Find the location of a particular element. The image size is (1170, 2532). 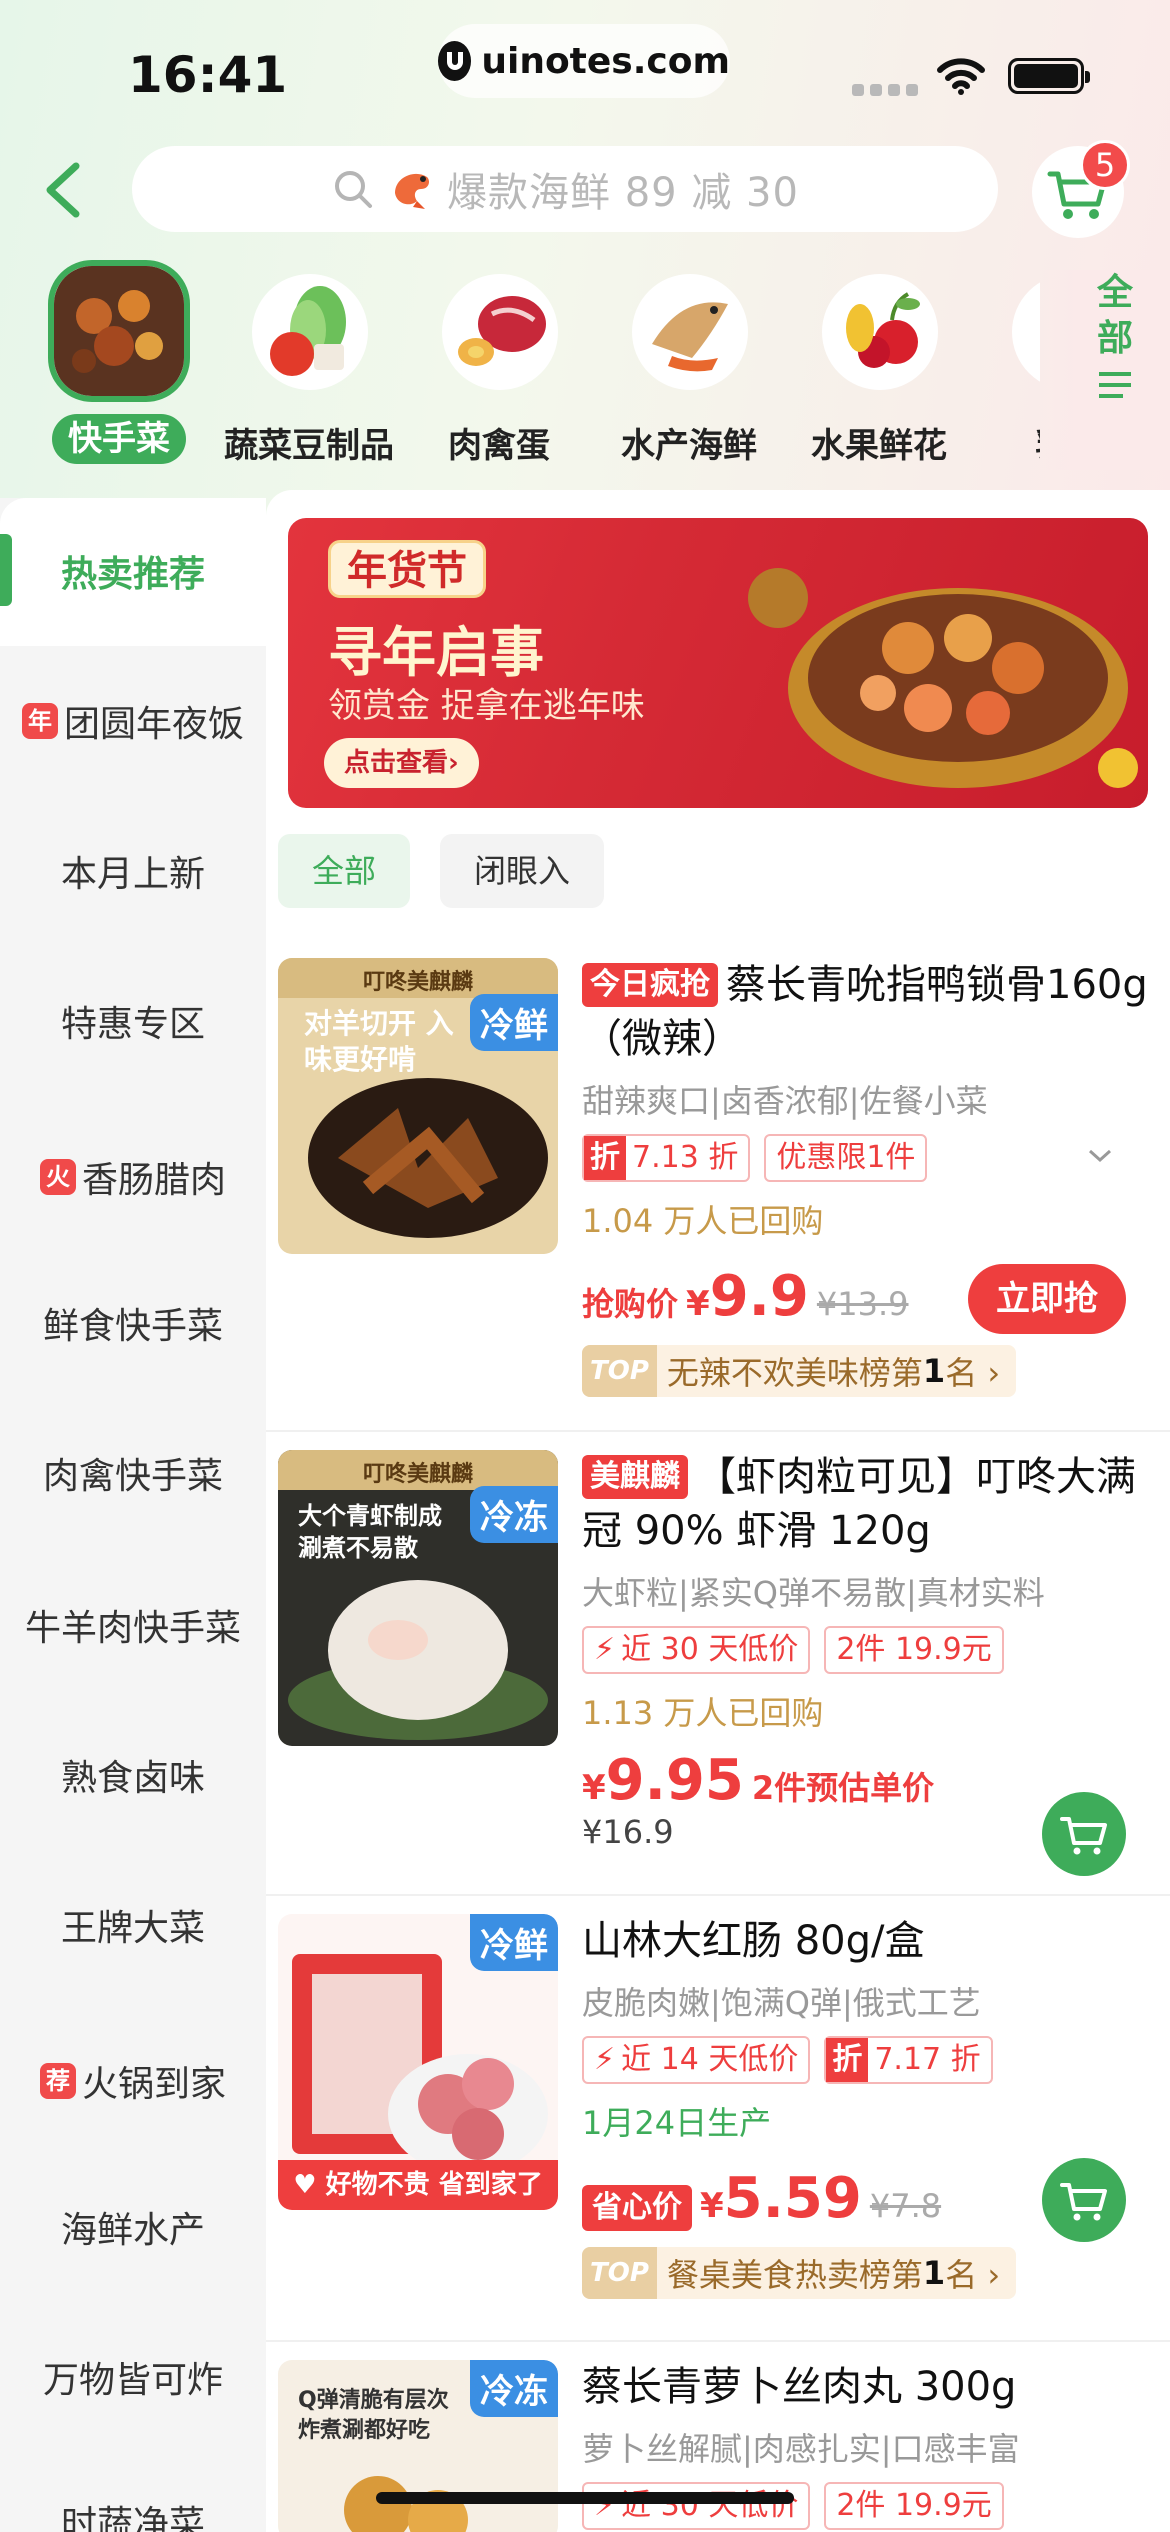

product-title: 蔡长青萝卜丝肉丸 300g is located at coordinates (799, 2387).